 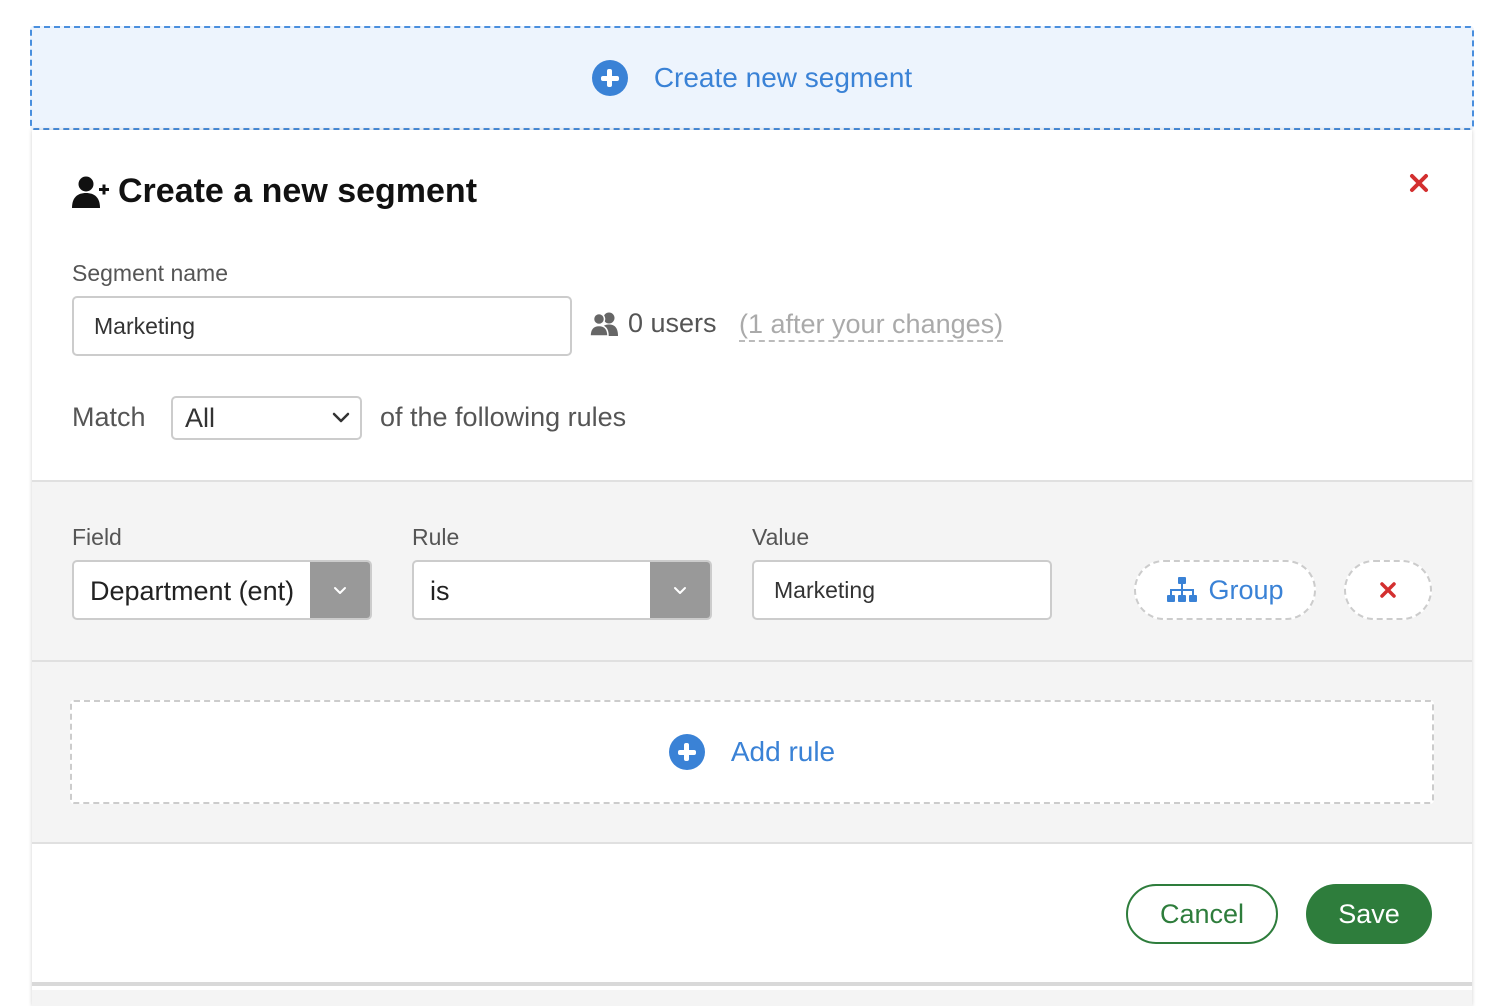 I want to click on create-new-segment-button: Create new segment, so click(x=752, y=78).